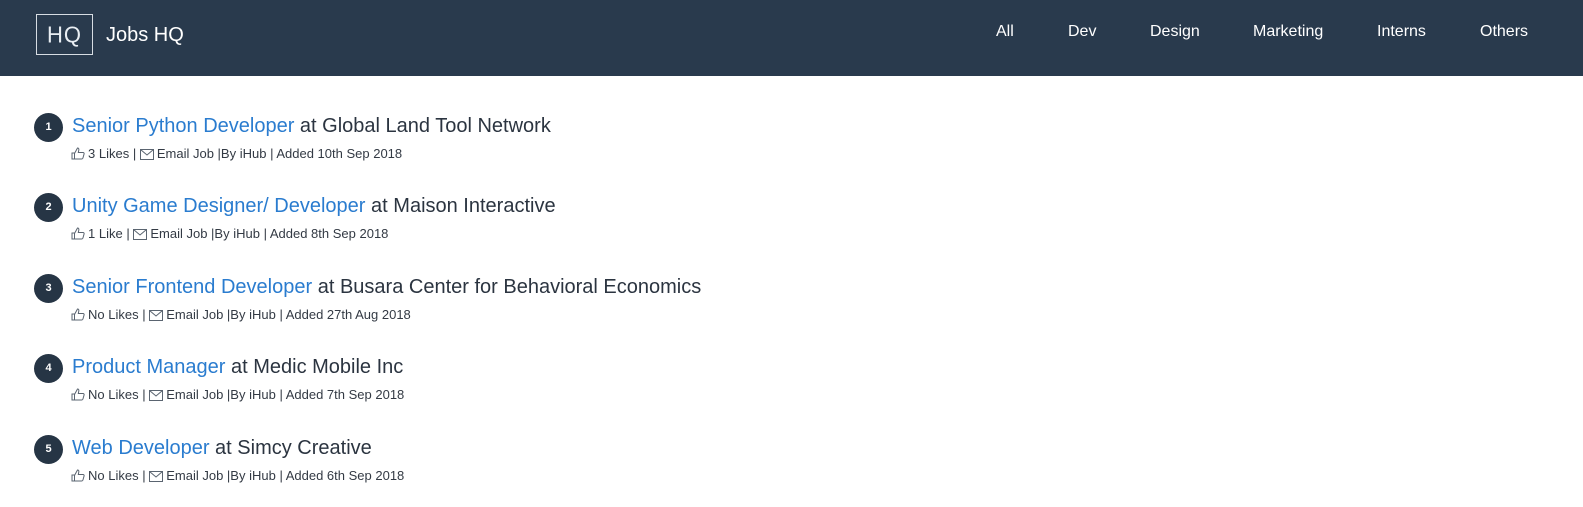 This screenshot has height=507, width=1583. I want to click on job-number-badge: 3, so click(48, 288).